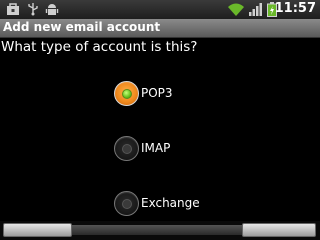 The height and width of the screenshot is (240, 320). I want to click on radio-button-imap, so click(126, 148).